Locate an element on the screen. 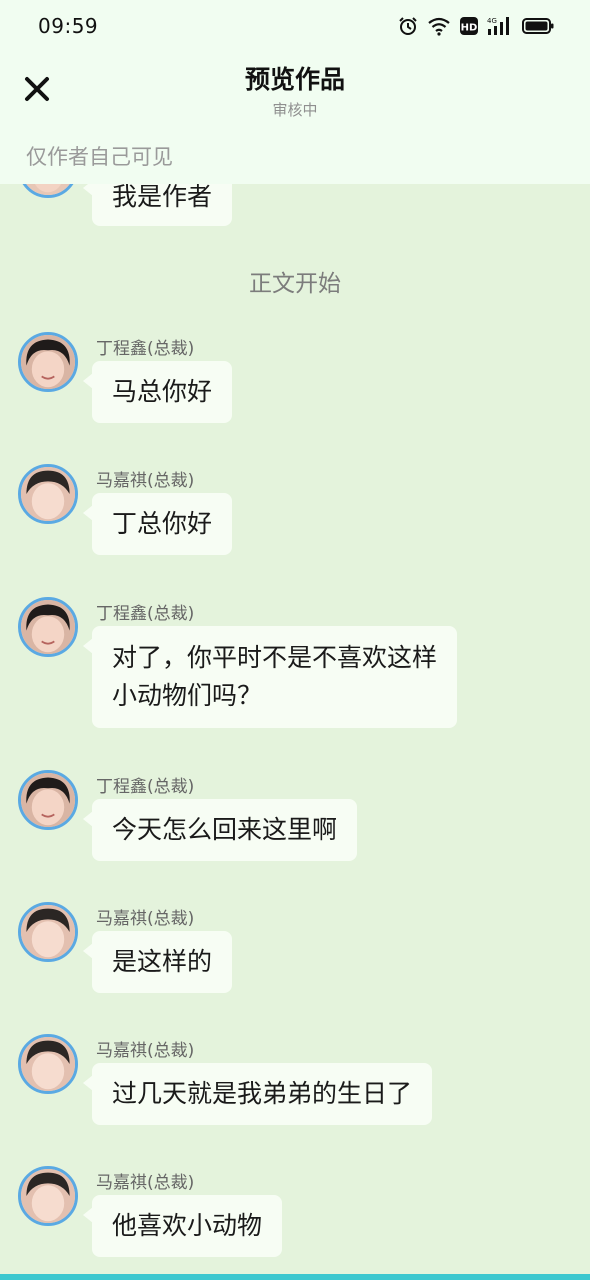 The image size is (590, 1280). visibility-note: 仅作者自己可见 is located at coordinates (99, 157).